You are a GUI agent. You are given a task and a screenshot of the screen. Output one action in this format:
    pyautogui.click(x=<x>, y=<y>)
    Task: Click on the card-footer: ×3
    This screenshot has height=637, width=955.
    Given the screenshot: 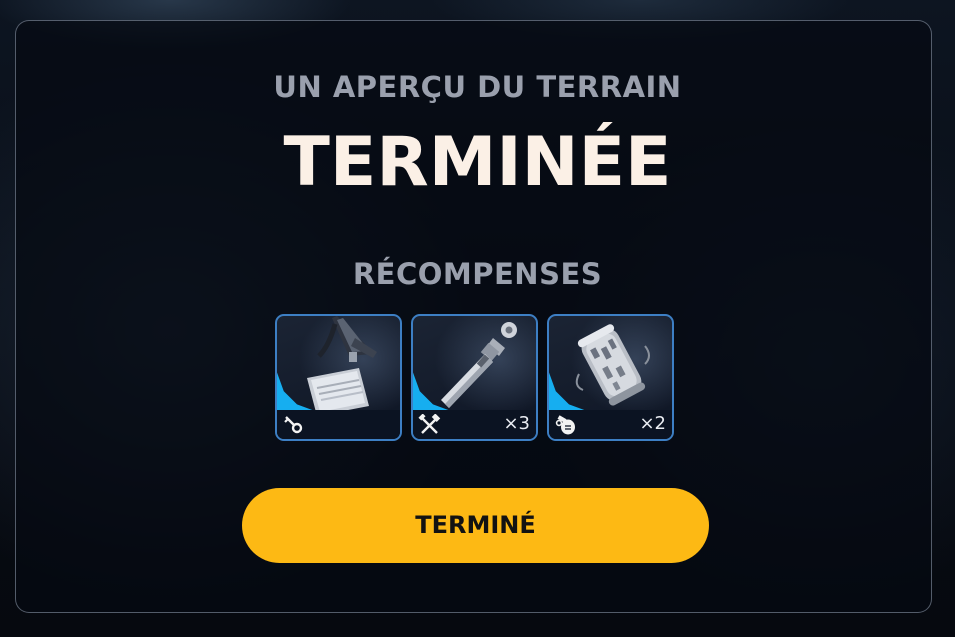 What is the action you would take?
    pyautogui.click(x=474, y=424)
    